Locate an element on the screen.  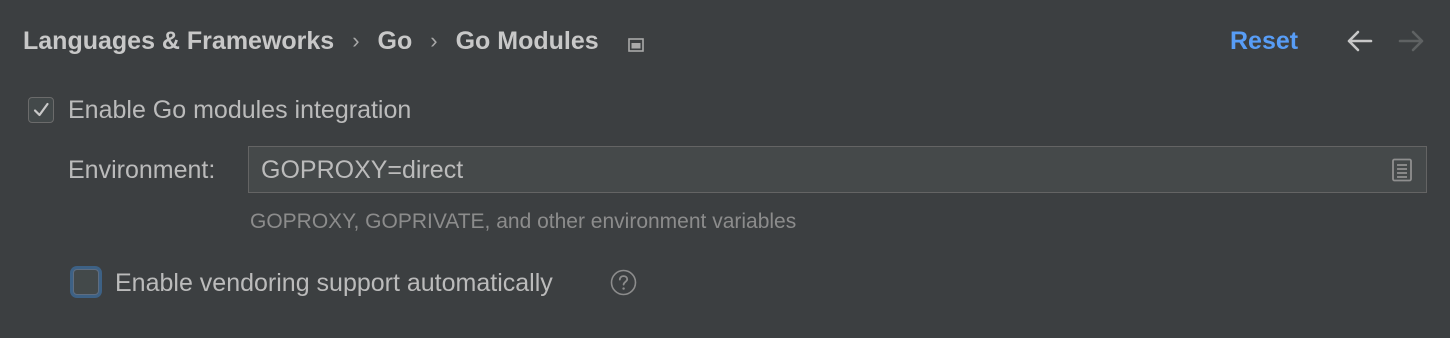
question-circle-icon is located at coordinates (623, 282).